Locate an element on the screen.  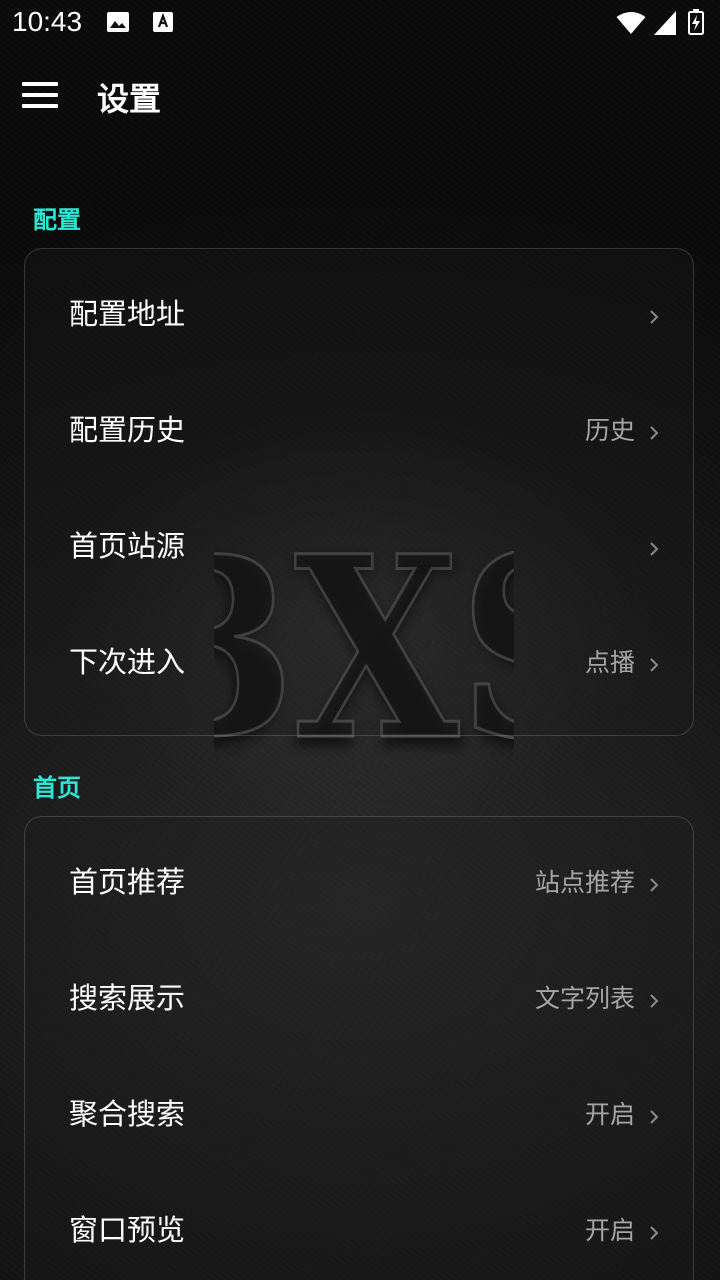
gallery-icon is located at coordinates (118, 22).